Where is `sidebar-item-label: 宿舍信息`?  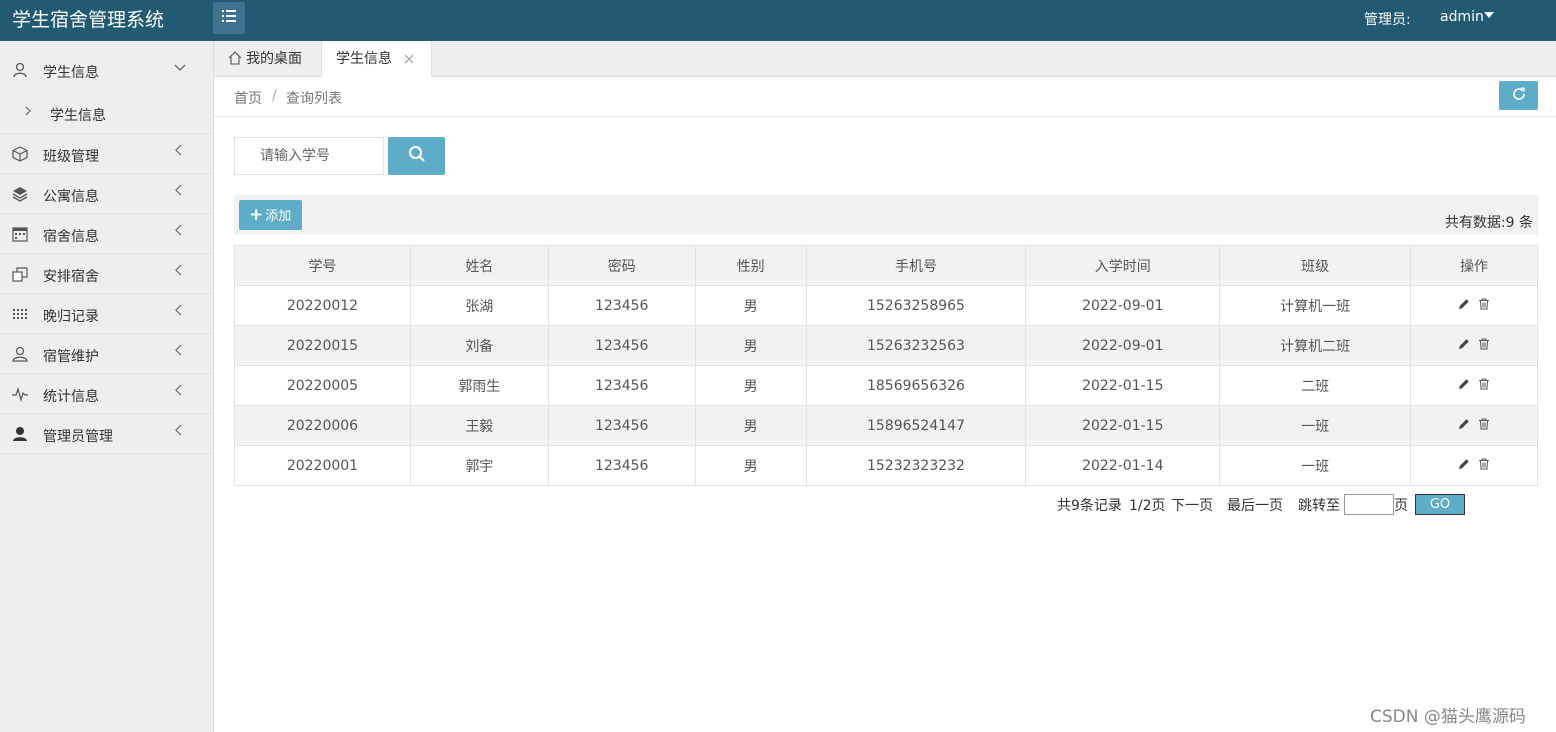
sidebar-item-label: 宿舍信息 is located at coordinates (71, 237).